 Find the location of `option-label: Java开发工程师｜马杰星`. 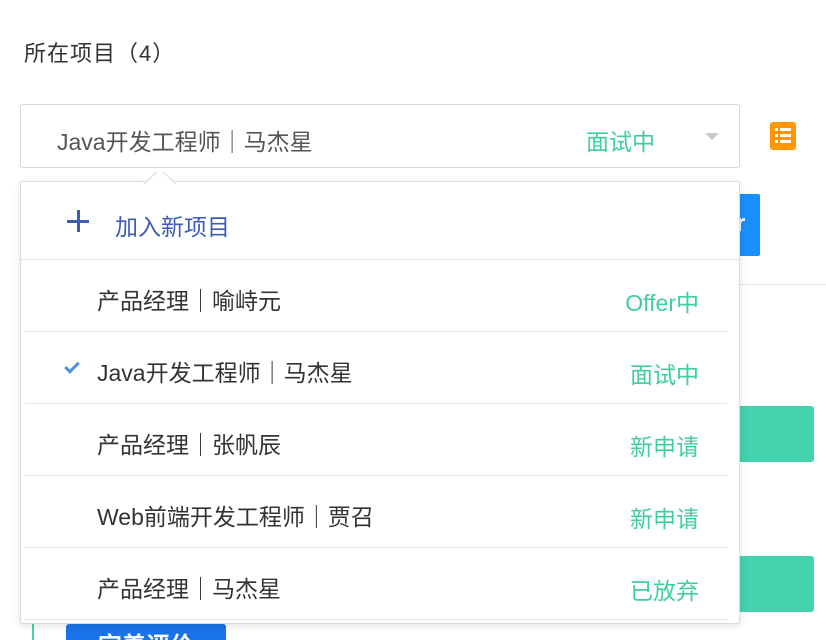

option-label: Java开发工程师｜马杰星 is located at coordinates (225, 373).